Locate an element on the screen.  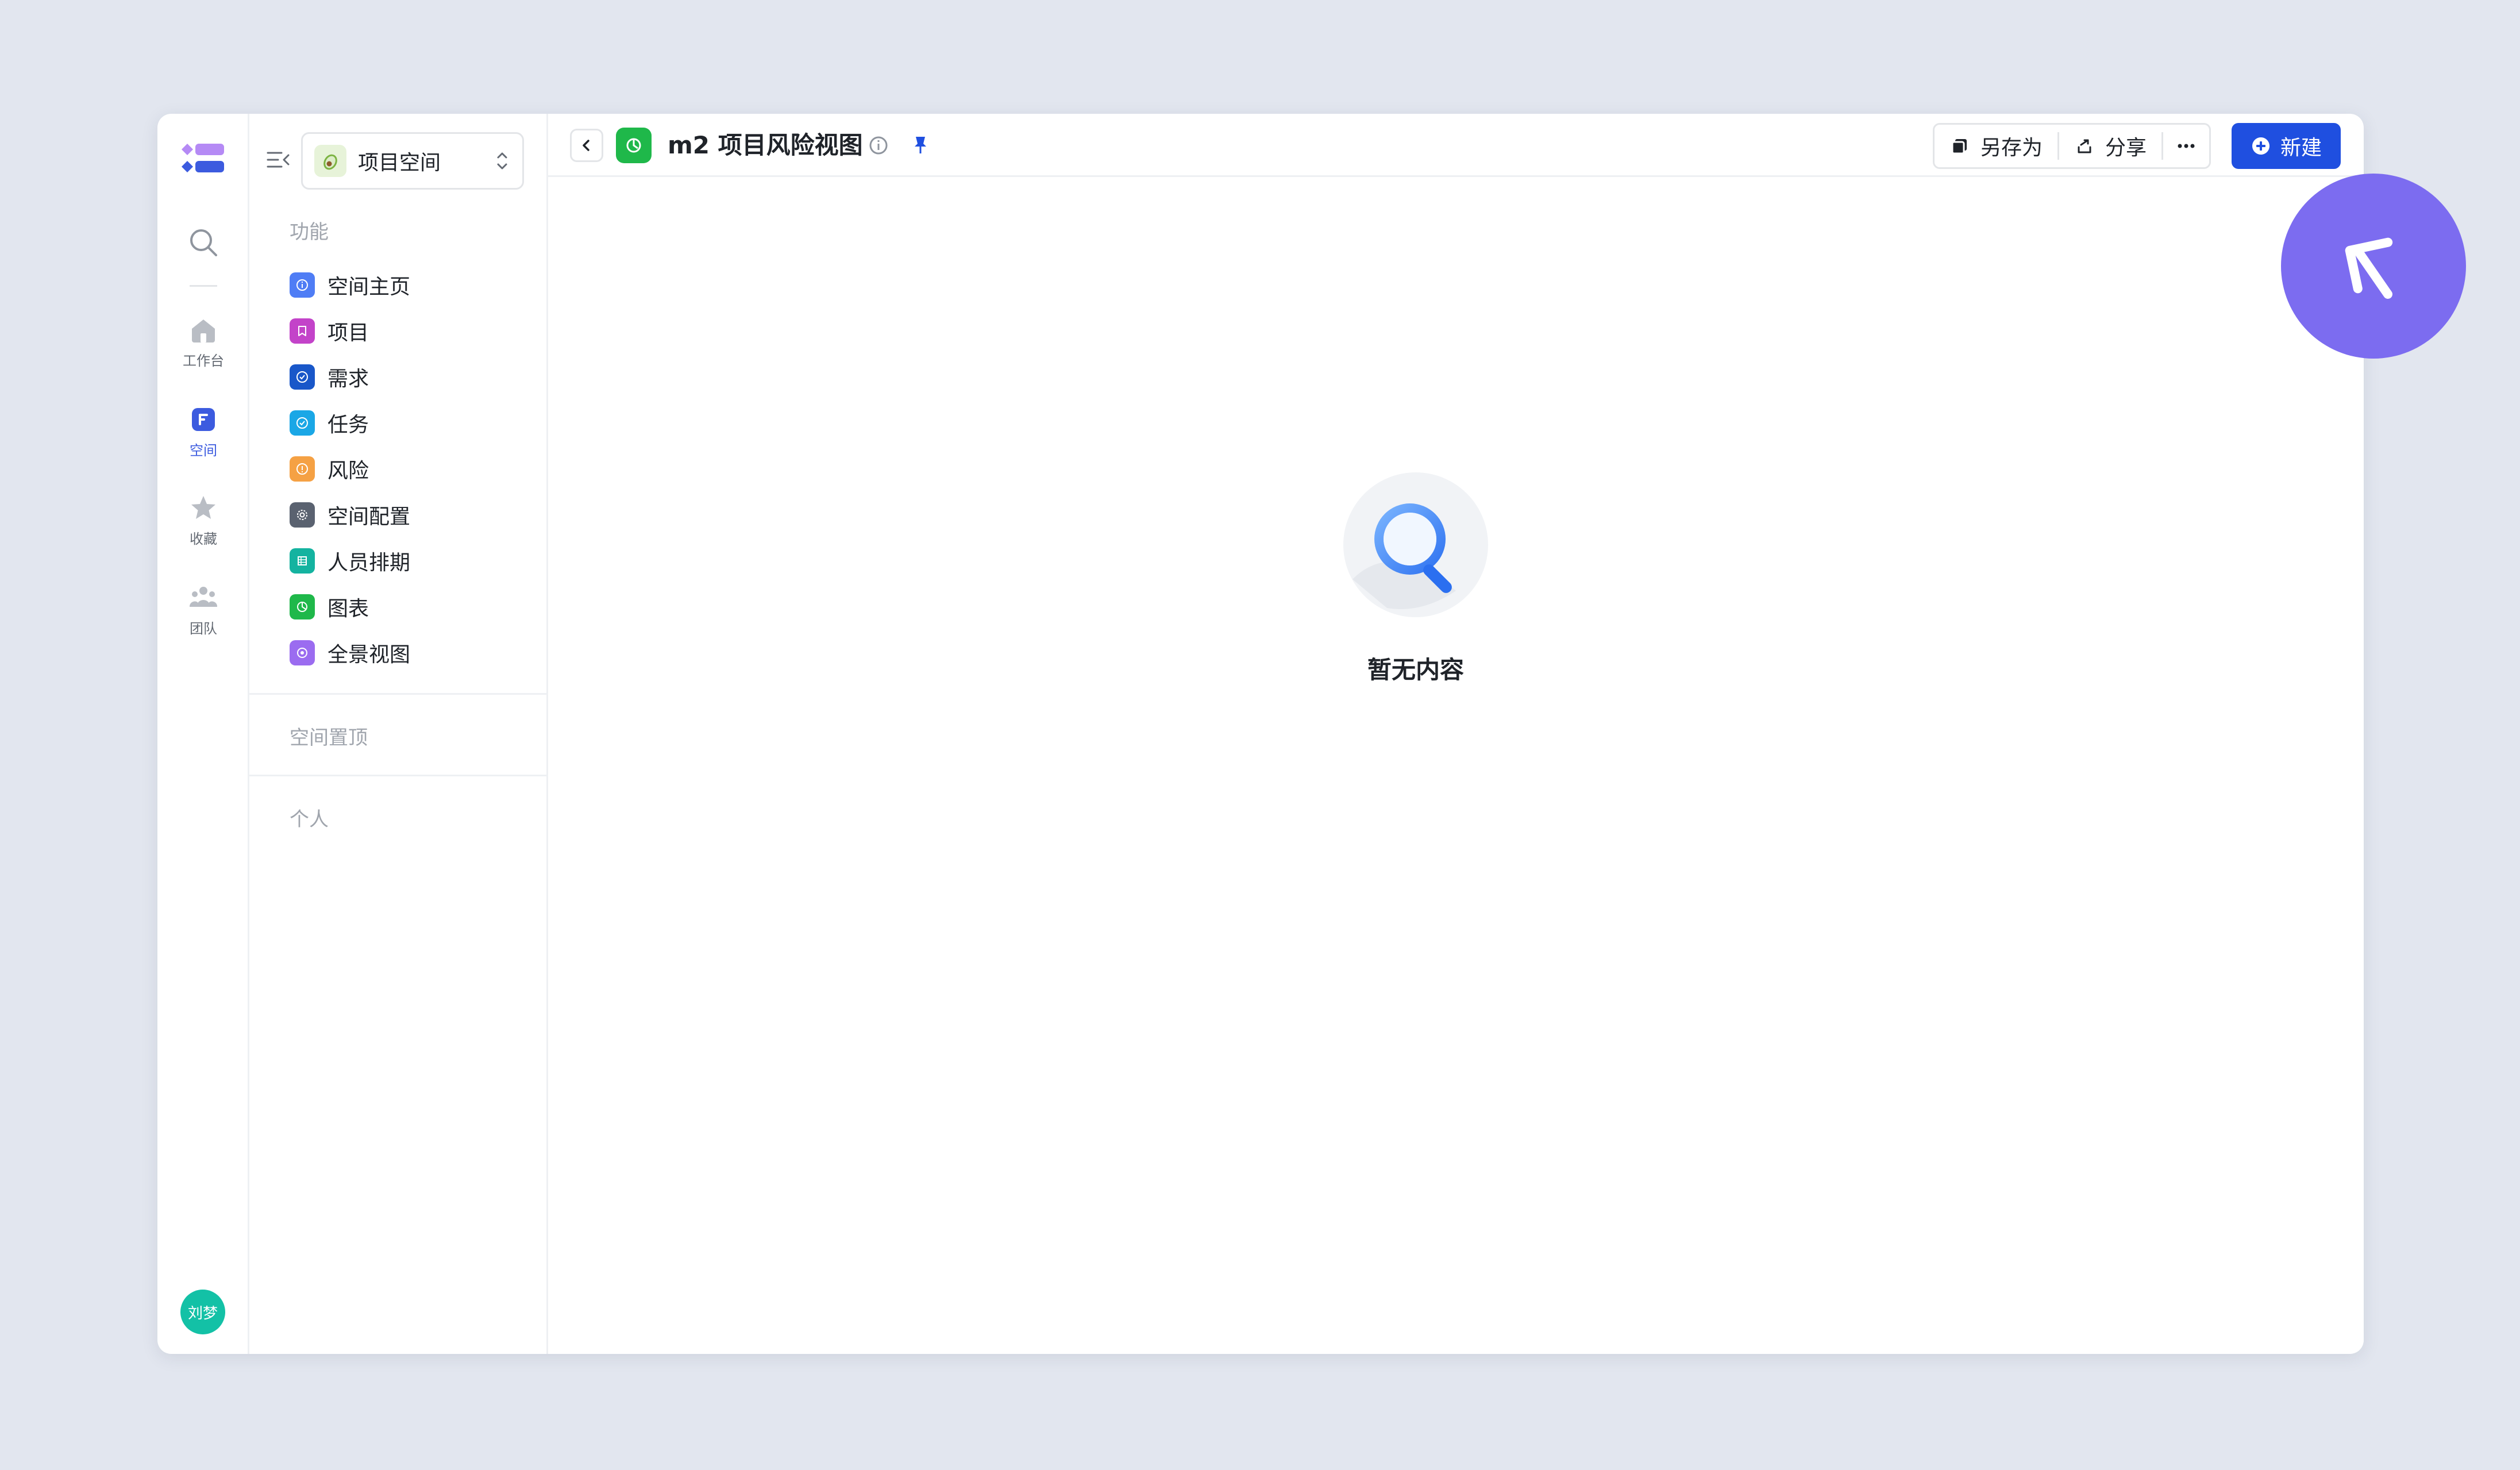
save-as-button: 另存为 is located at coordinates (1996, 146).